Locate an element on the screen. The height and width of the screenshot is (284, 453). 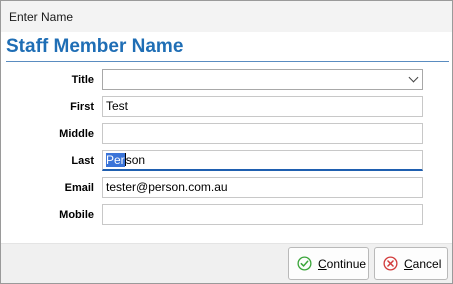
form-heading: Staff Member Name is located at coordinates (95, 46).